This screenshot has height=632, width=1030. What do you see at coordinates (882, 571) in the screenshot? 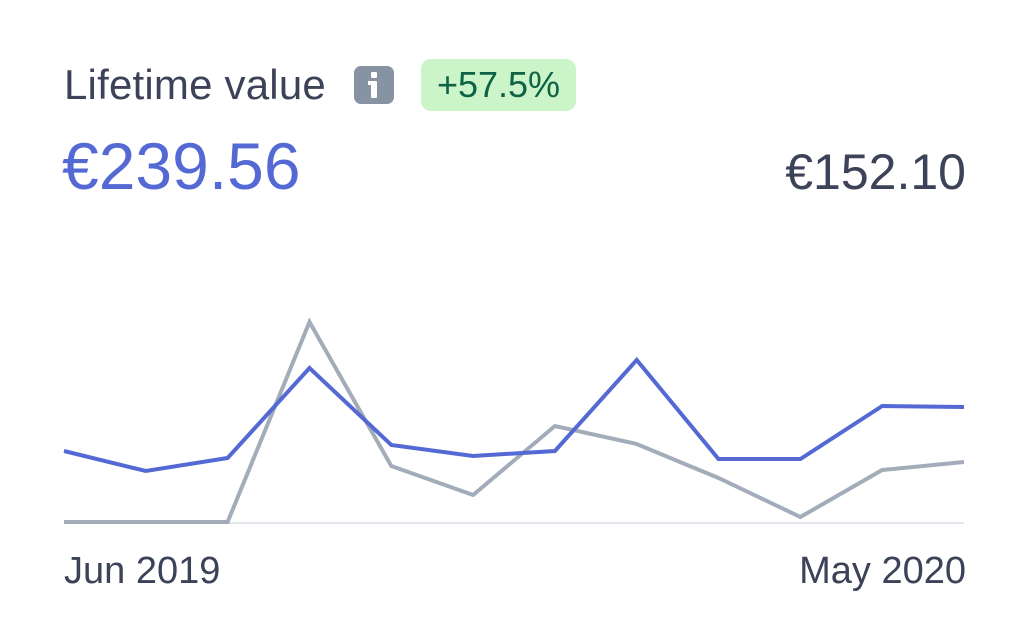
I see `x-axis-end-label: May 2020` at bounding box center [882, 571].